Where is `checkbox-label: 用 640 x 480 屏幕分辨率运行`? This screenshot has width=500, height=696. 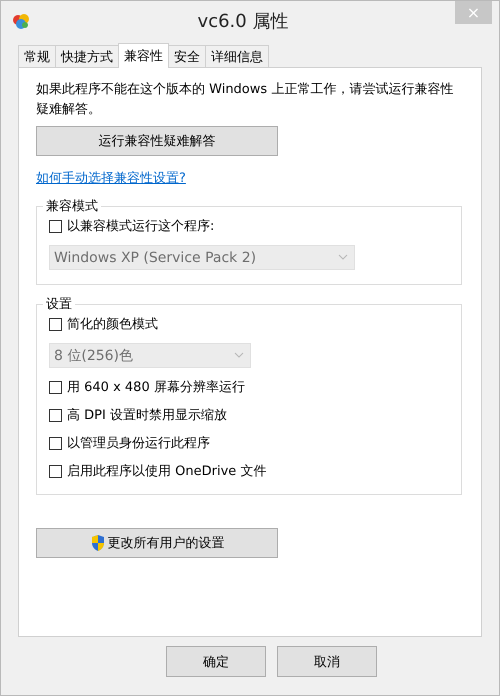 checkbox-label: 用 640 x 480 屏幕分辨率运行 is located at coordinates (156, 387).